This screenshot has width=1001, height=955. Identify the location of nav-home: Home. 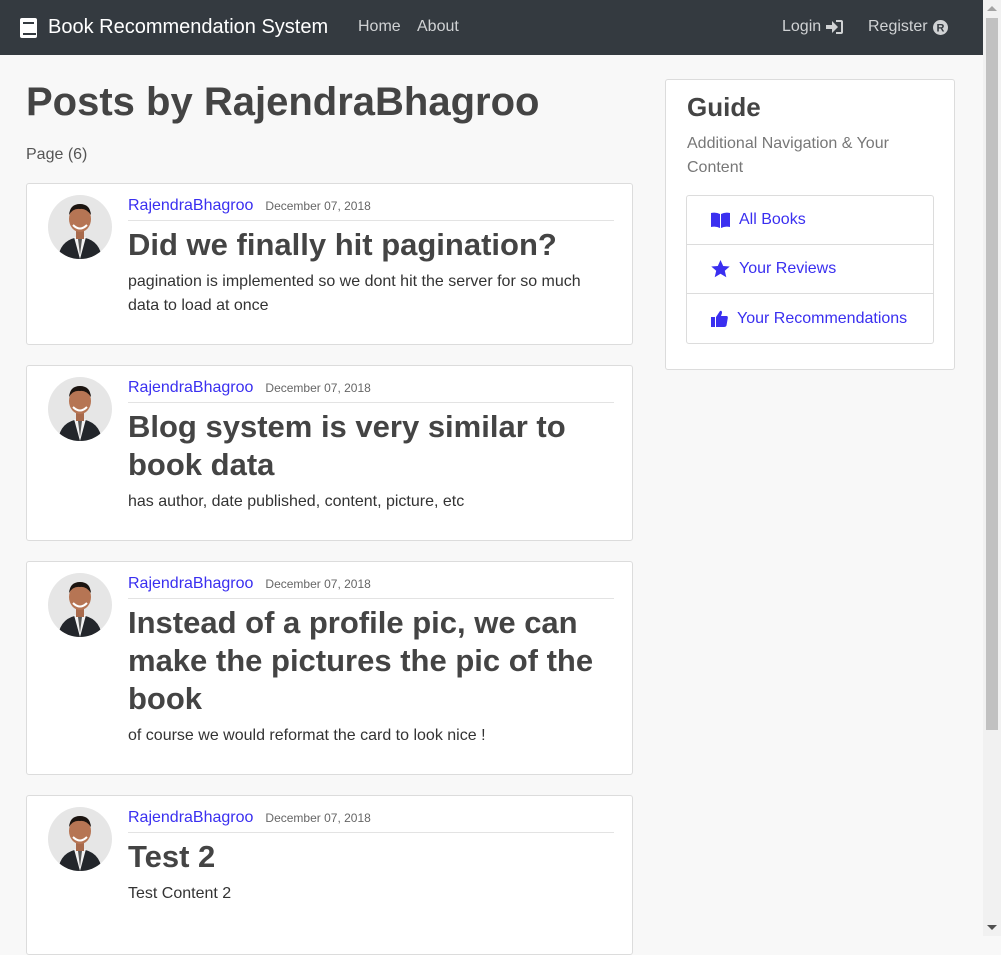
(379, 27).